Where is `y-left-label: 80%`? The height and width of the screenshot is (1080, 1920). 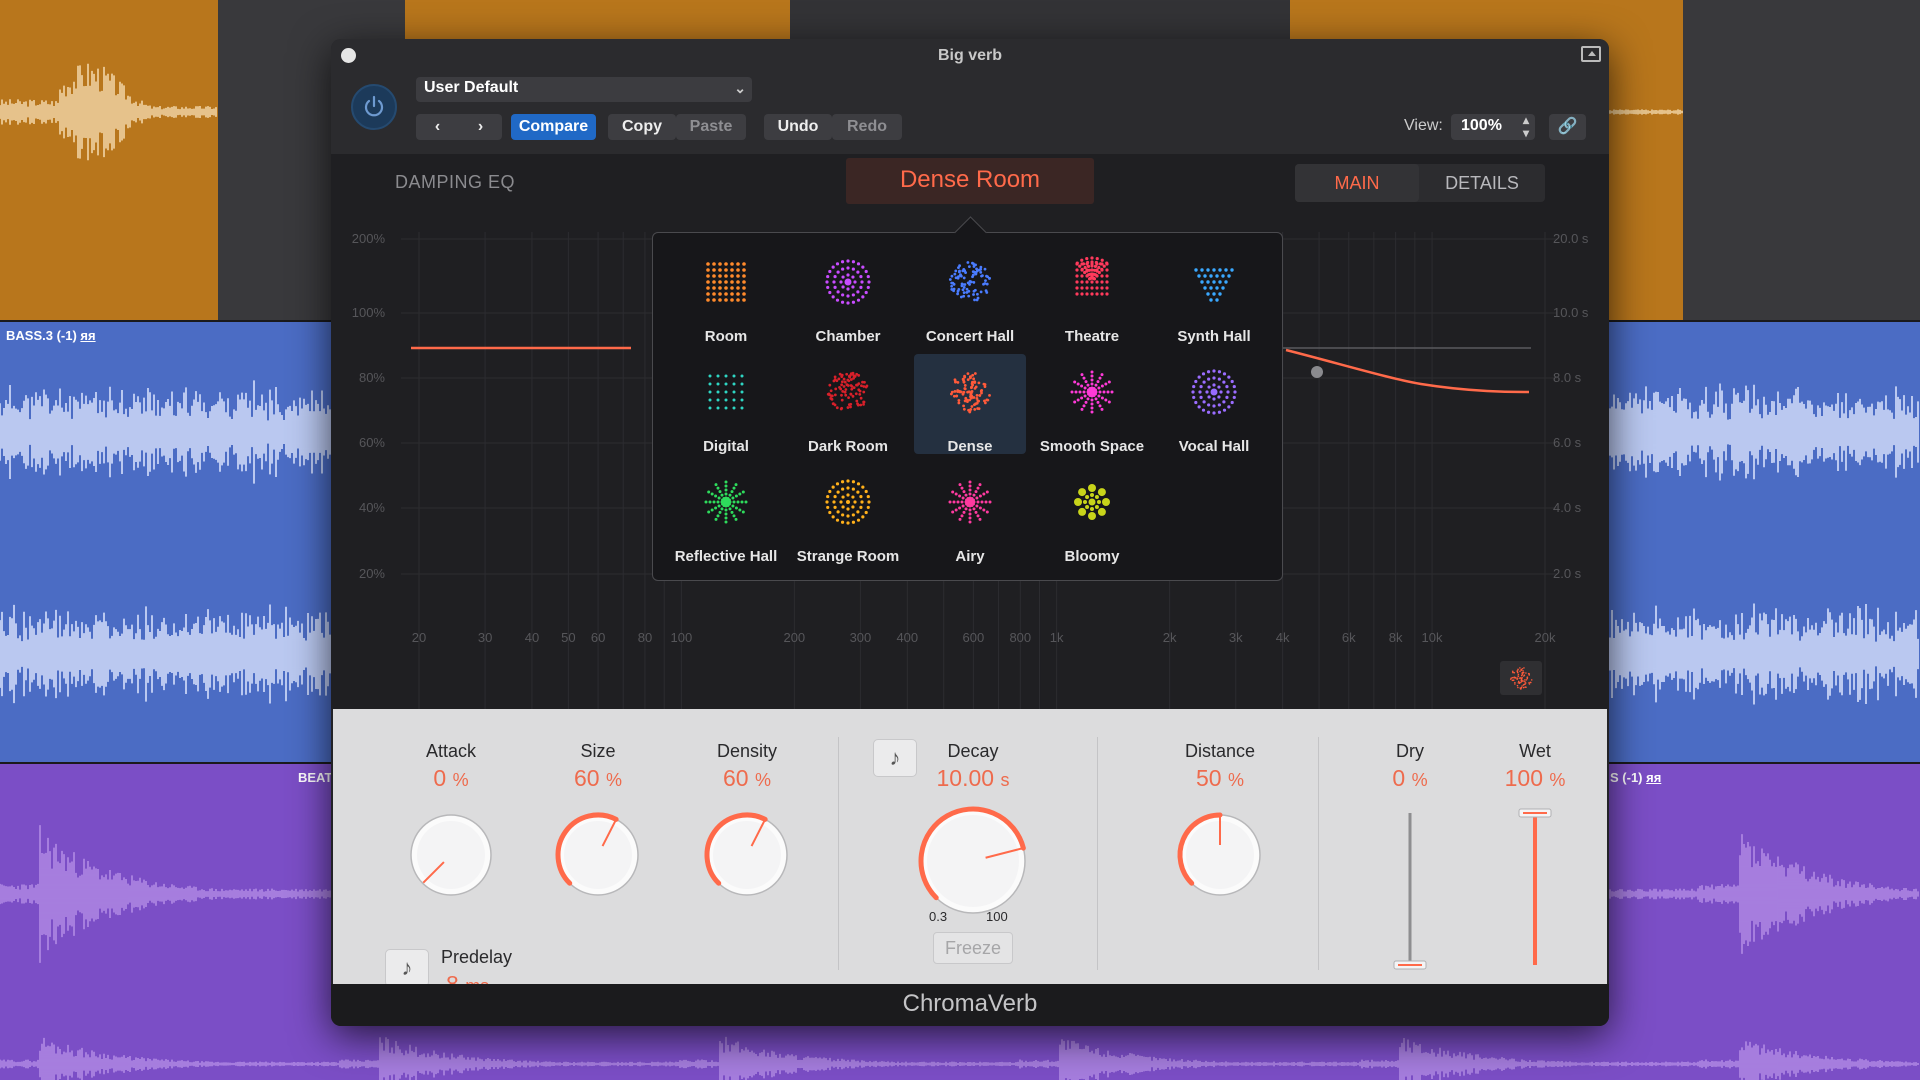
y-left-label: 80% is located at coordinates (371, 377).